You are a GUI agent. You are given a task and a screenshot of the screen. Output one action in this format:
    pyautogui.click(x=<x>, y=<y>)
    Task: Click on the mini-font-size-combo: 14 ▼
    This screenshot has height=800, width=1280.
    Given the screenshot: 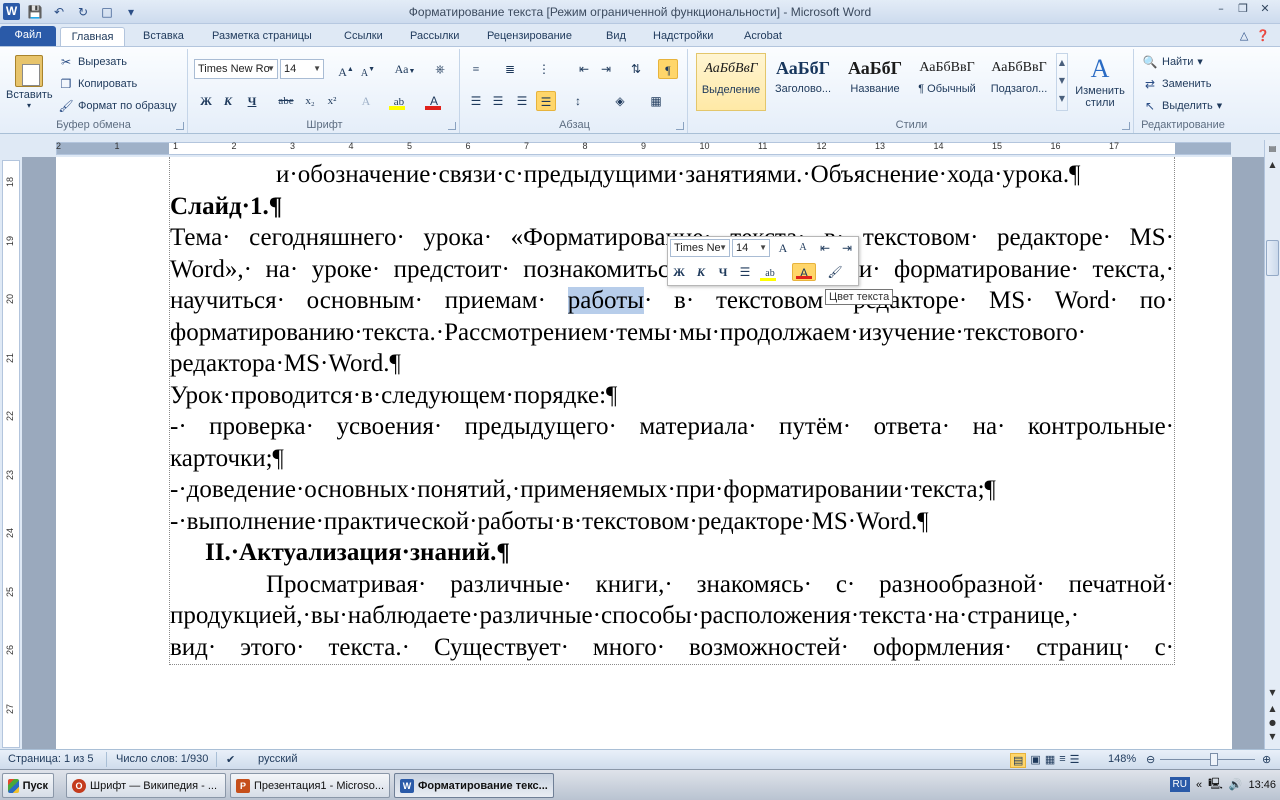 What is the action you would take?
    pyautogui.click(x=751, y=248)
    